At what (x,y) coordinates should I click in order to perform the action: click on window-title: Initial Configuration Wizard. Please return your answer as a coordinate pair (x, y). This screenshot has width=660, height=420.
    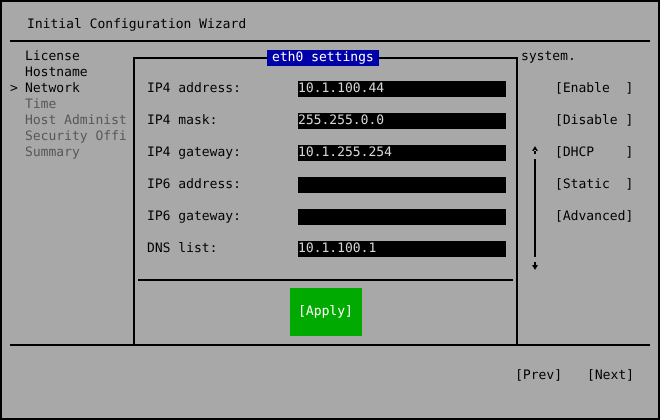
    Looking at the image, I should click on (136, 24).